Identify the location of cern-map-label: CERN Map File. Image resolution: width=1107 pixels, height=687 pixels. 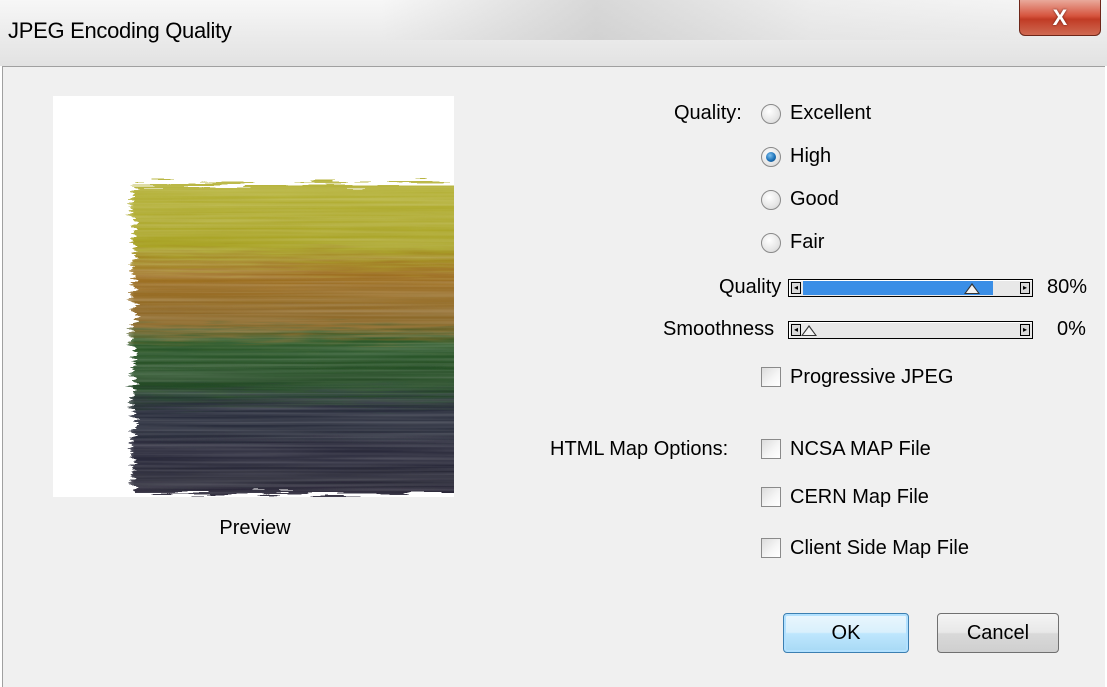
(859, 497).